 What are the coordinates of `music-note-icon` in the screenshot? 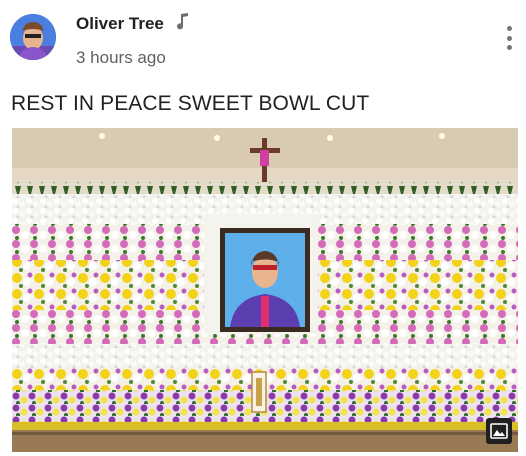 It's located at (182, 21).